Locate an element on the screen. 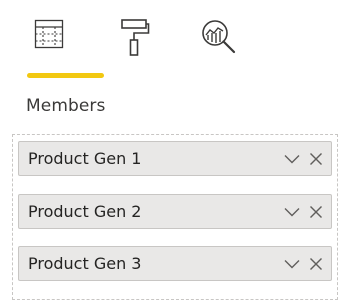 This screenshot has height=306, width=345. field-chip-label: Product Gen 2 is located at coordinates (85, 211).